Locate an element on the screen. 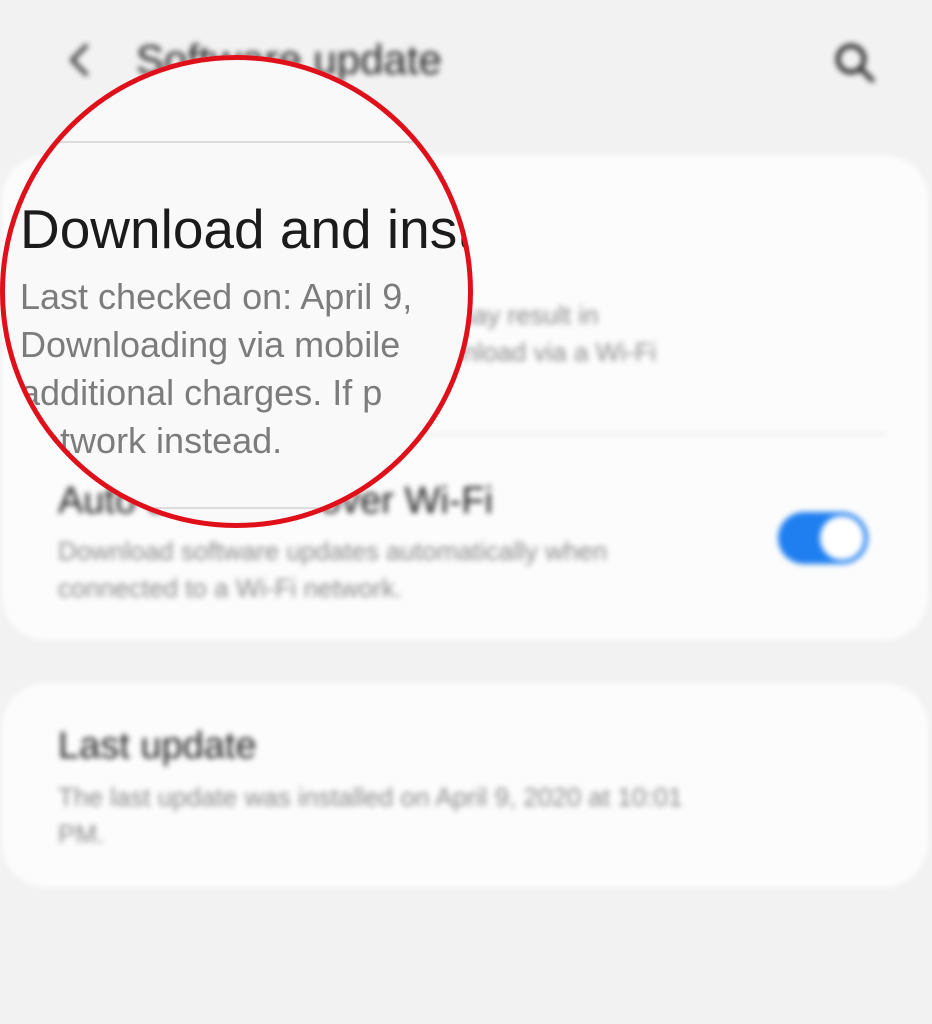 The width and height of the screenshot is (932, 1024). back-arrow-icon is located at coordinates (80, 60).